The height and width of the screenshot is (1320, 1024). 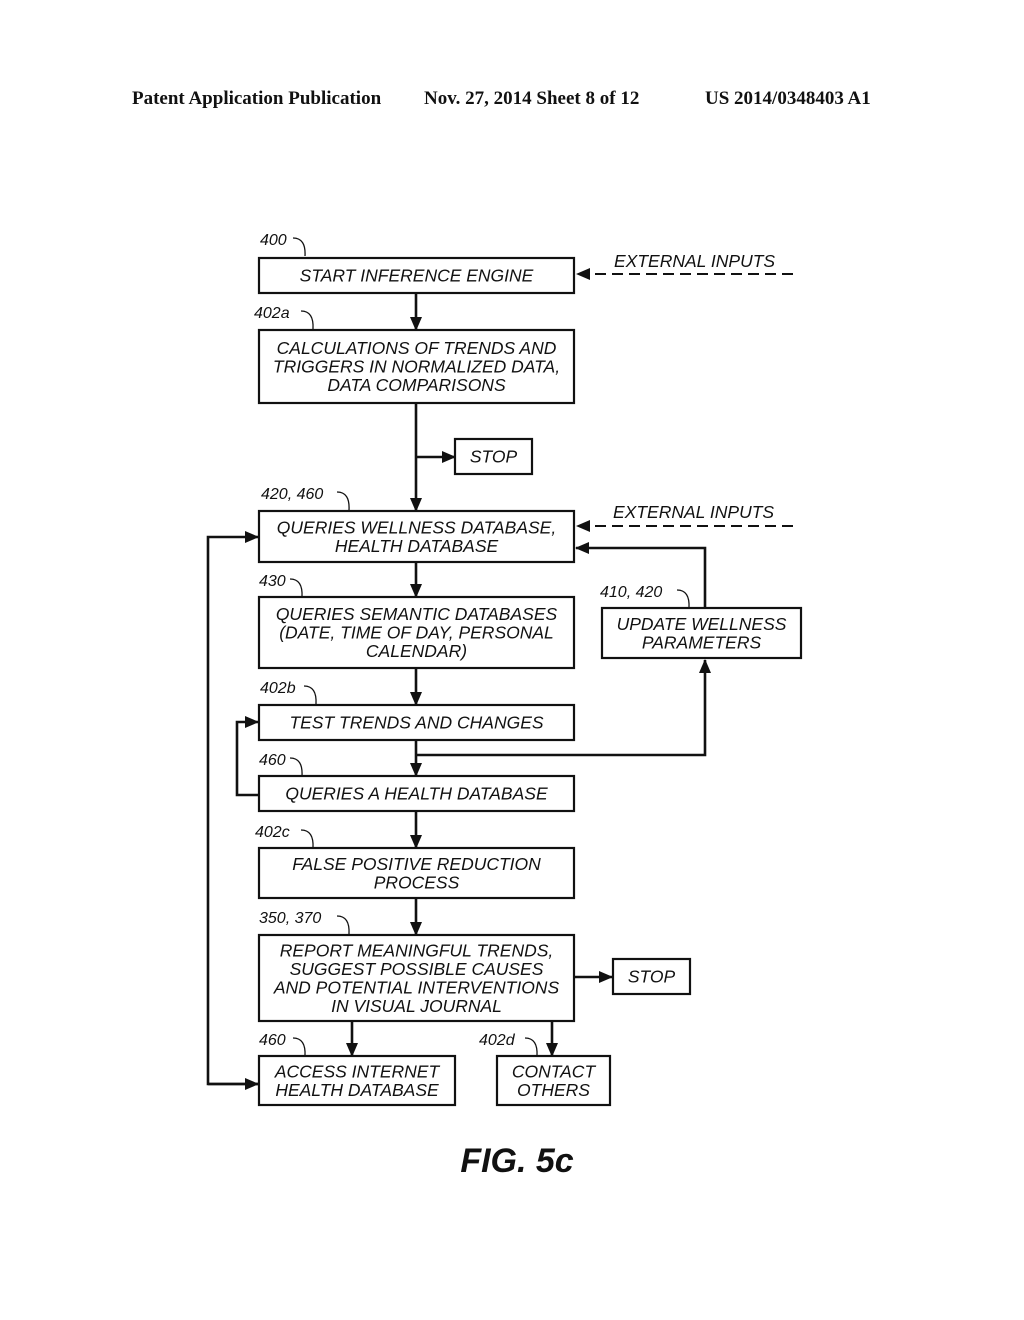 What do you see at coordinates (272, 581) in the screenshot?
I see `ref-label: 430` at bounding box center [272, 581].